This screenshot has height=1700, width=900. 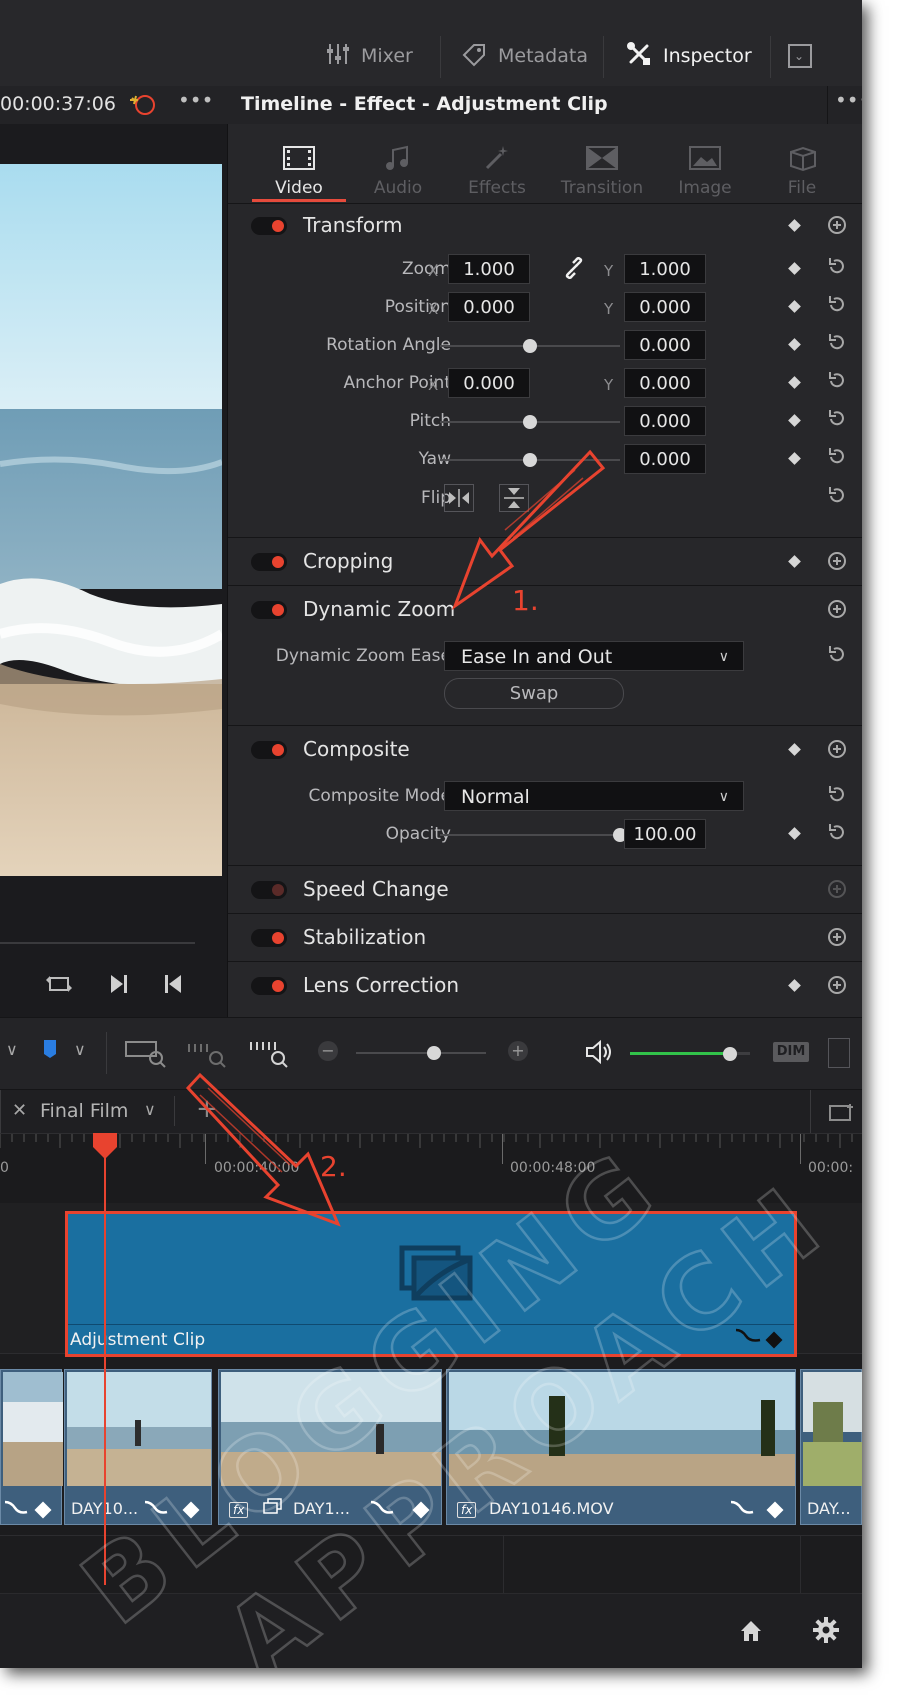 I want to click on dynamic-zoom-toggle, so click(x=269, y=610).